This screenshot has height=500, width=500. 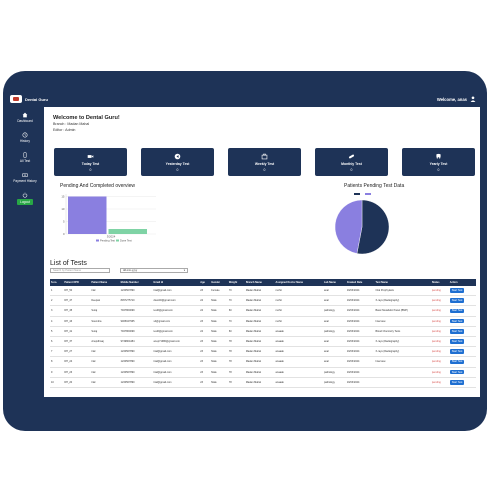 I want to click on table-cell: X-rays (Radiography), so click(x=402, y=301).